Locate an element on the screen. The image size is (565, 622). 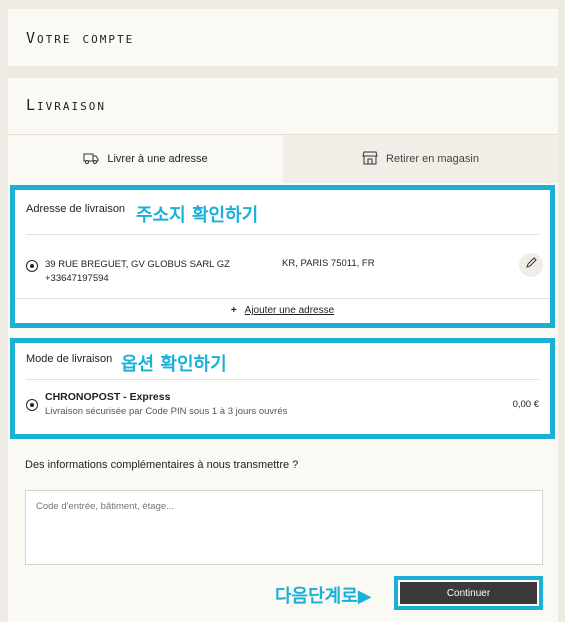
truck-icon is located at coordinates (91, 159).